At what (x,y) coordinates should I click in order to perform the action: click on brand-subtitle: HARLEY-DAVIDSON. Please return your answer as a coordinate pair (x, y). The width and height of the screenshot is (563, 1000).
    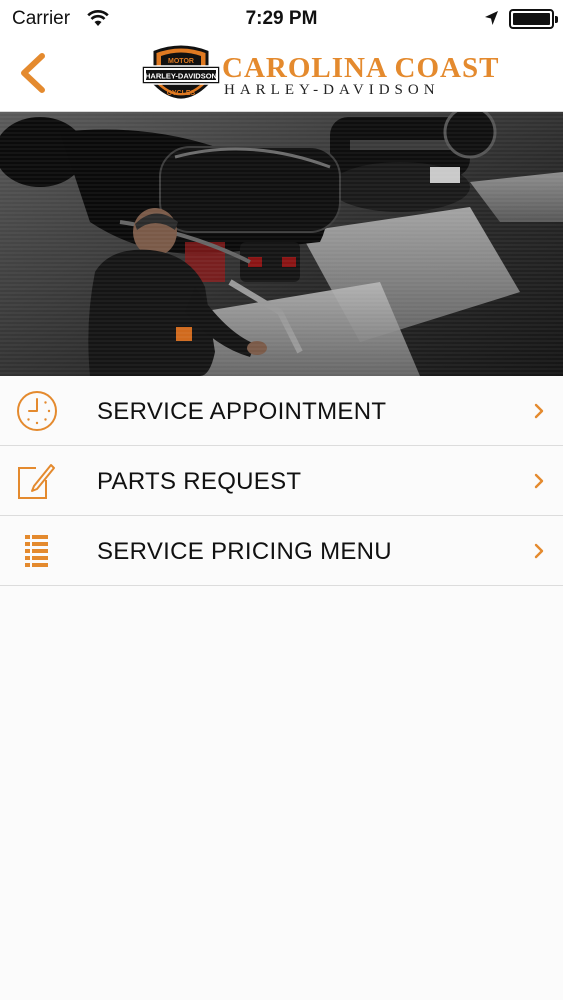
    Looking at the image, I should click on (332, 90).